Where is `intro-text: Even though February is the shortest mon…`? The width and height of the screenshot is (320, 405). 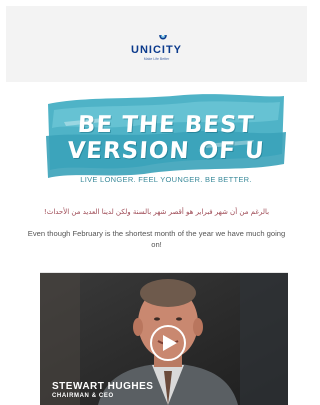
intro-text: Even though February is the shortest mon… is located at coordinates (156, 239).